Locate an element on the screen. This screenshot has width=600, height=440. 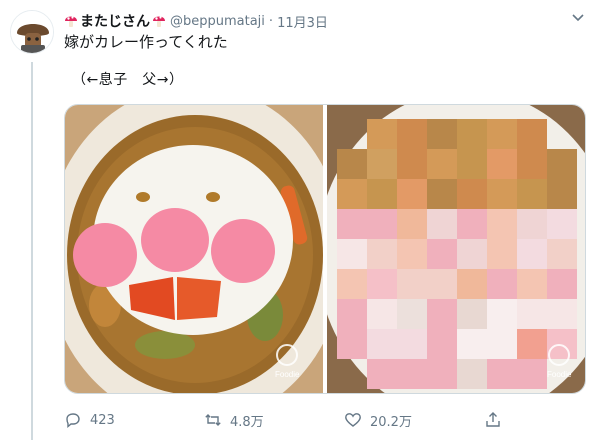
share-button is located at coordinates (493, 420).